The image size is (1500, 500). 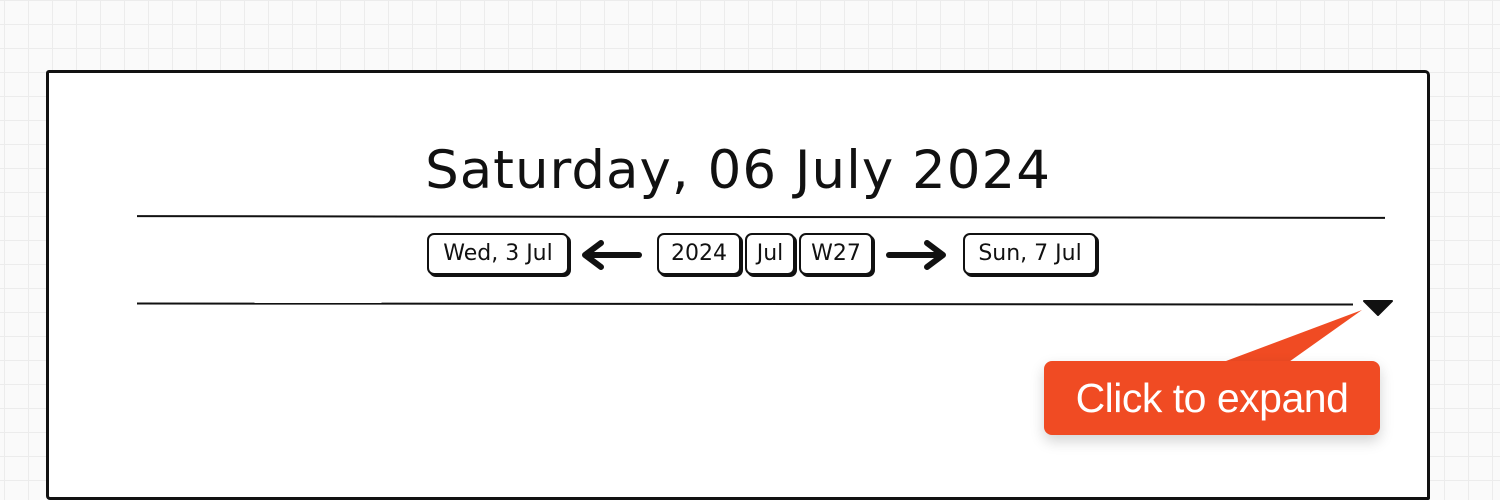 What do you see at coordinates (611, 255) in the screenshot?
I see `arrow-left-icon` at bounding box center [611, 255].